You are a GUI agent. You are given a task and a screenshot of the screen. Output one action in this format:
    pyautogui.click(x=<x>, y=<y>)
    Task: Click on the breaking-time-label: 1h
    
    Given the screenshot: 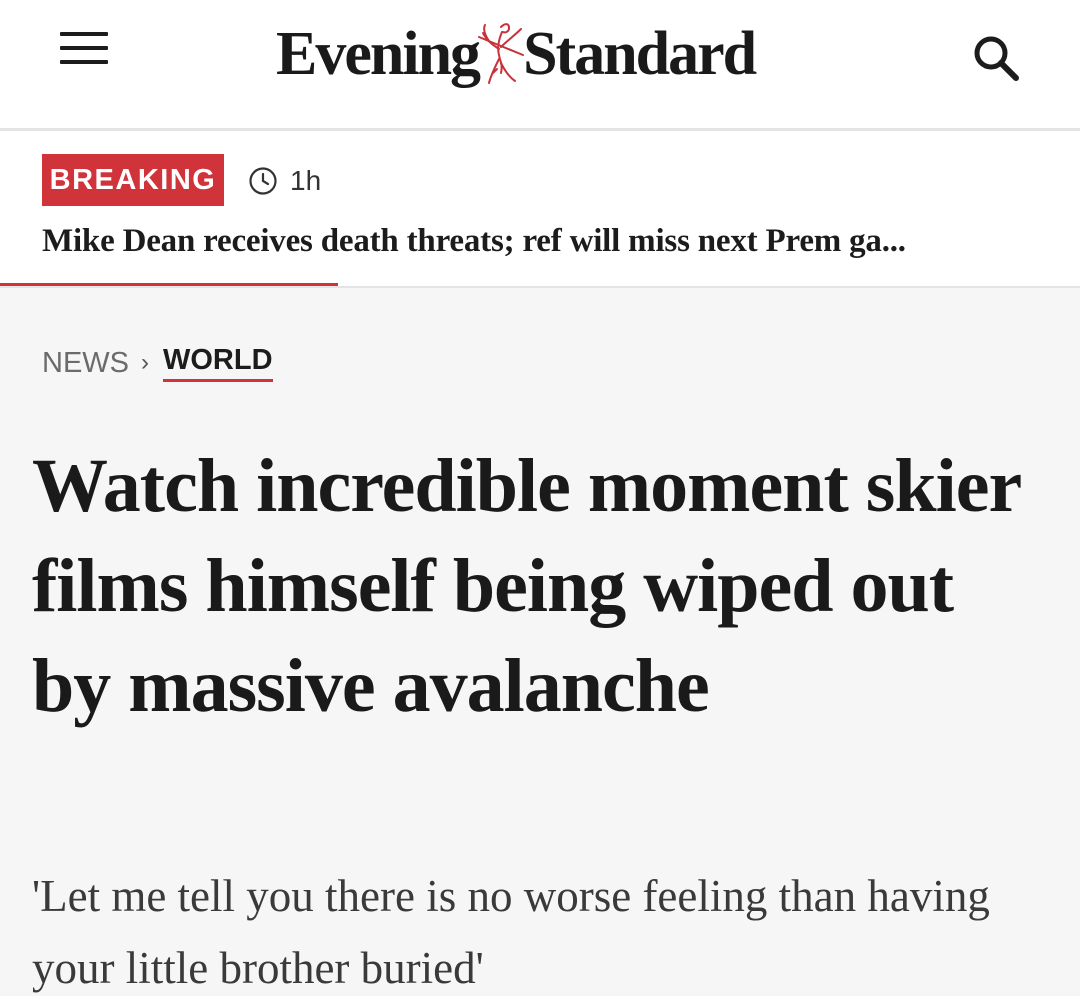 What is the action you would take?
    pyautogui.click(x=306, y=180)
    